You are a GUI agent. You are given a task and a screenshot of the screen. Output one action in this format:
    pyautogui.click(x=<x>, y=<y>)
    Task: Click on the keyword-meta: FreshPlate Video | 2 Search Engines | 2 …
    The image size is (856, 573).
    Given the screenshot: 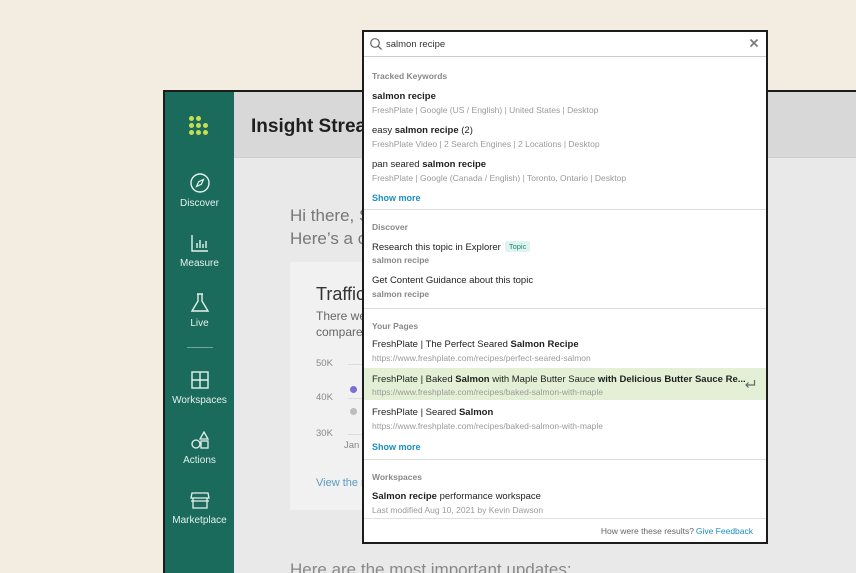 What is the action you would take?
    pyautogui.click(x=486, y=144)
    